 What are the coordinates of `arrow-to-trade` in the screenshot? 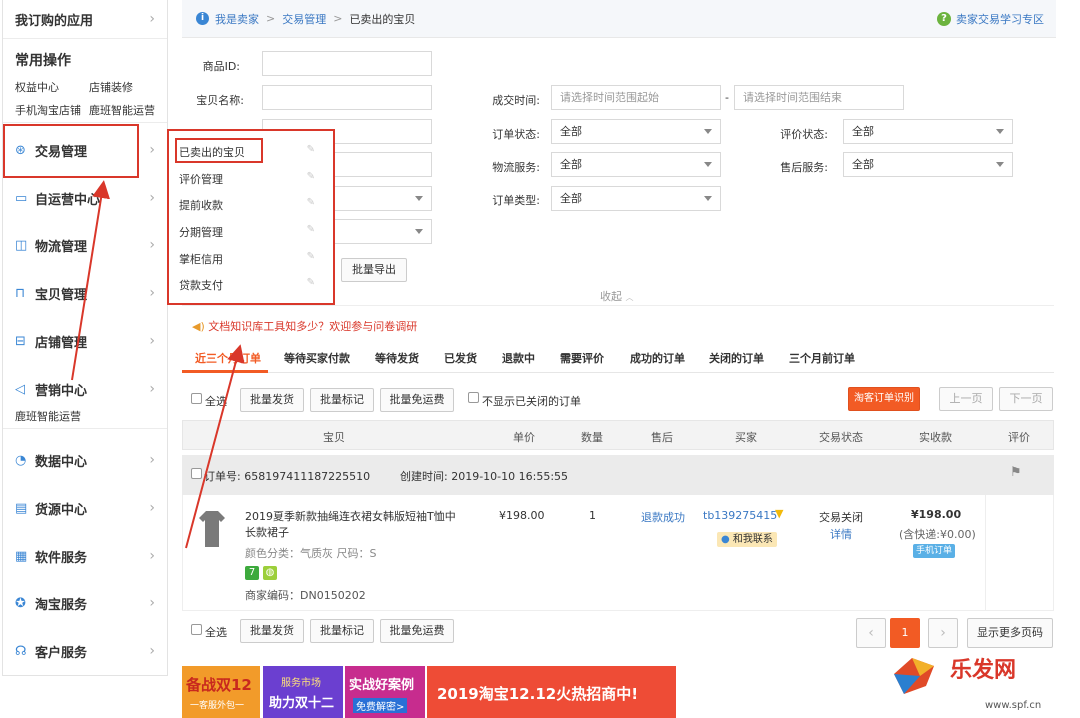 It's located at (90, 280).